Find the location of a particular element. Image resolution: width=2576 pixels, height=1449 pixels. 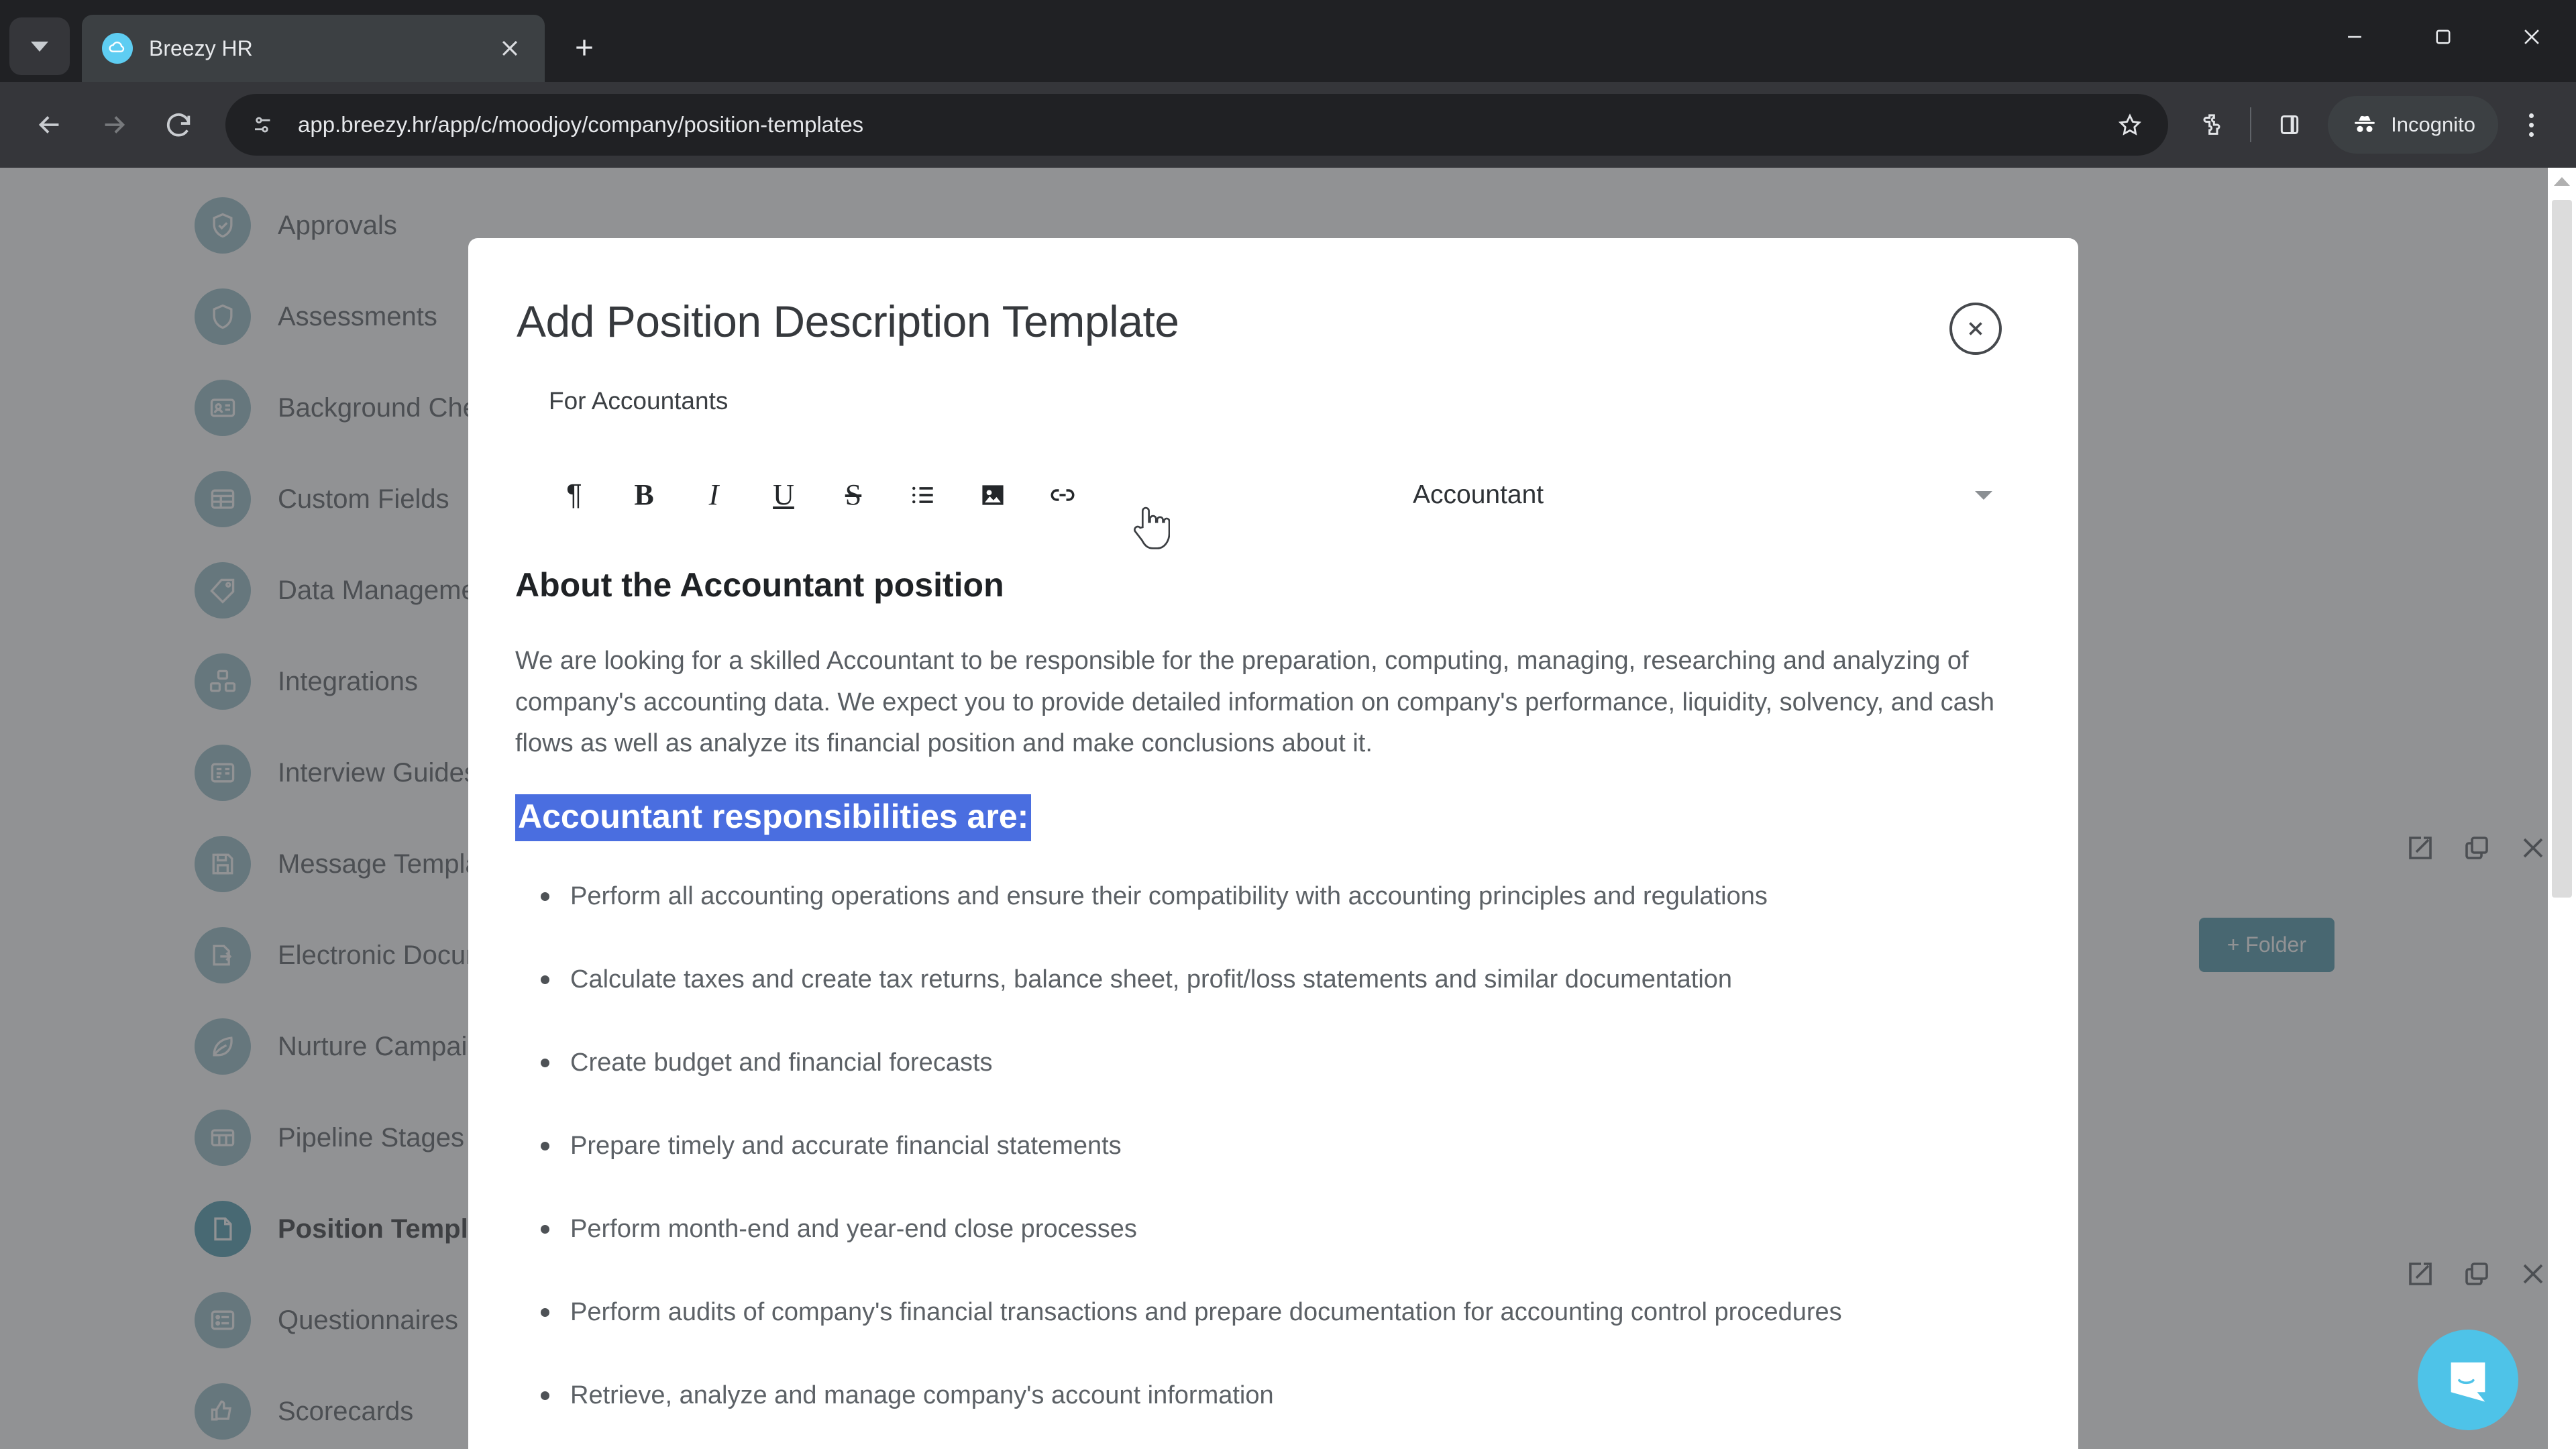

chat-bubble-icon is located at coordinates (2468, 1382).